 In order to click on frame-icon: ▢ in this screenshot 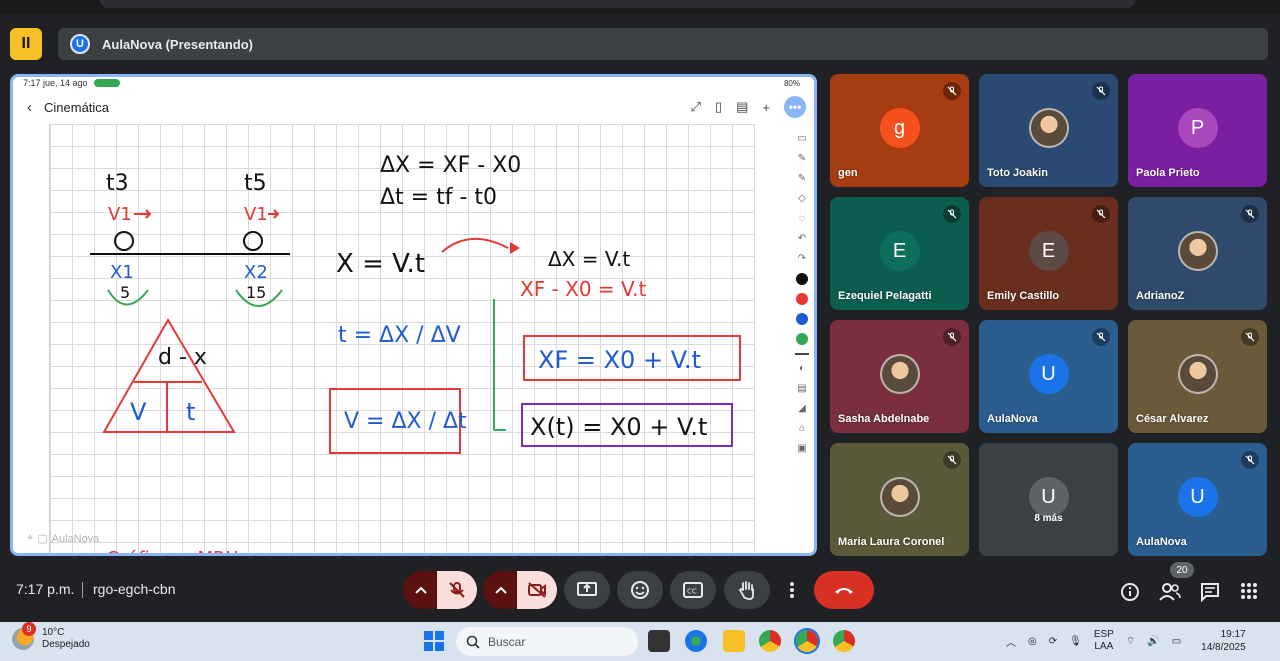, I will do `click(42, 538)`.